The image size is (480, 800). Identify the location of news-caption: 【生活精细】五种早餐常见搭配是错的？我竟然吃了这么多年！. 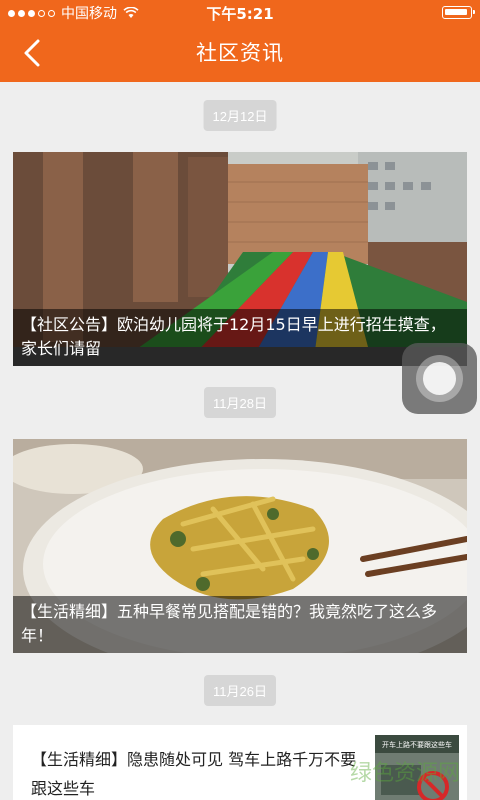
(240, 624).